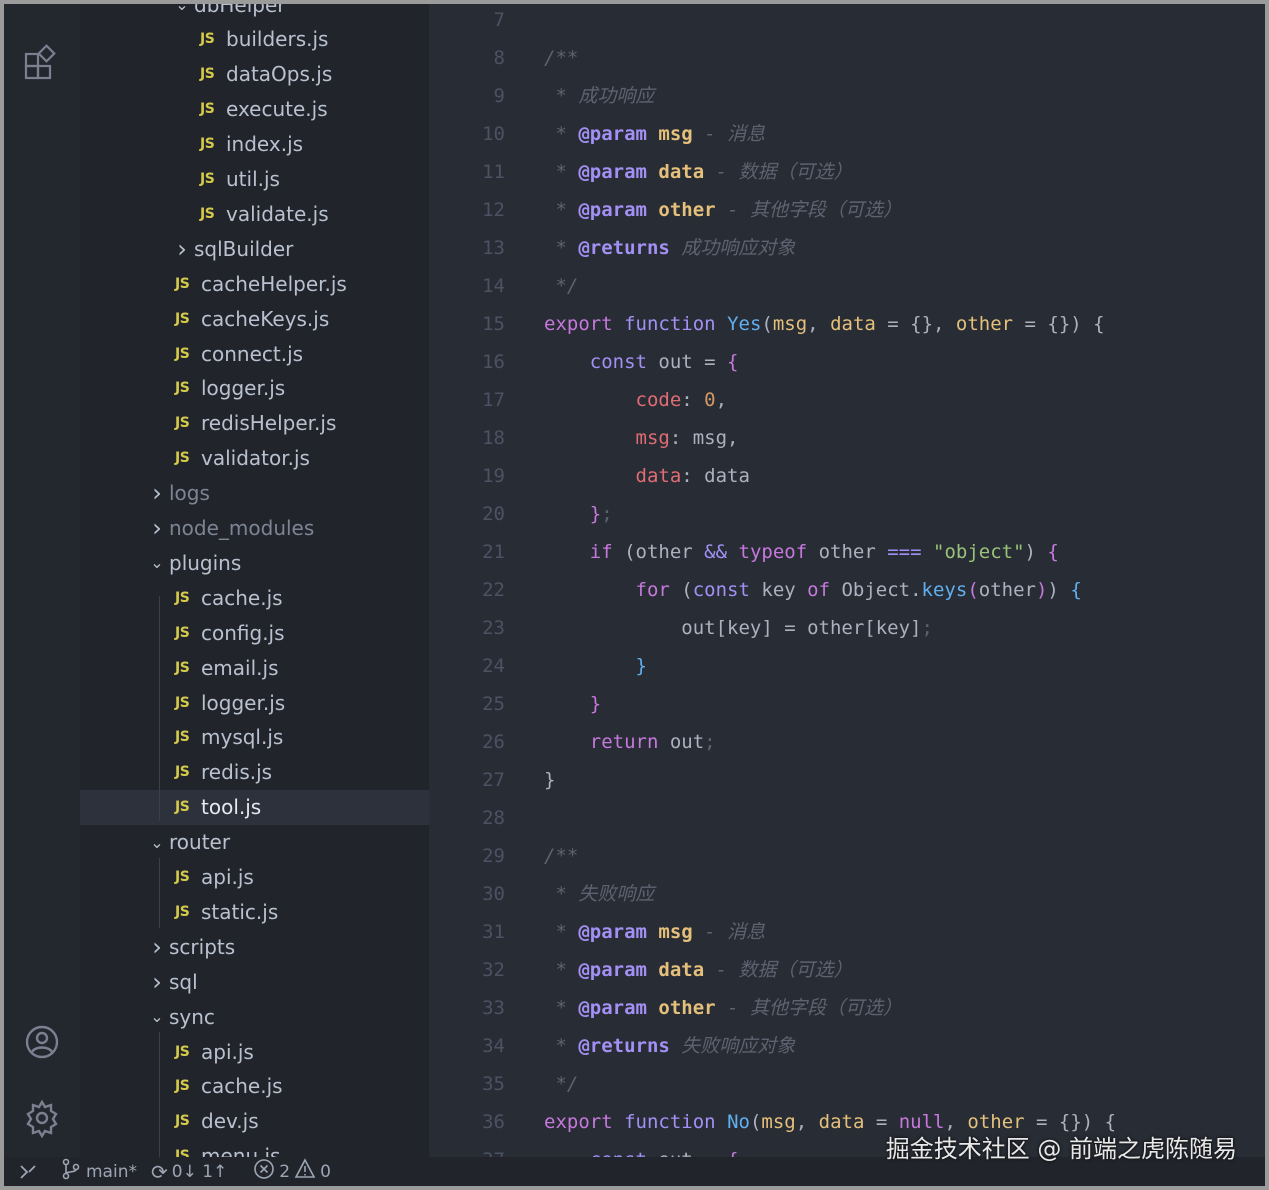 Image resolution: width=1269 pixels, height=1190 pixels. What do you see at coordinates (192, 1016) in the screenshot?
I see `item-label: sync` at bounding box center [192, 1016].